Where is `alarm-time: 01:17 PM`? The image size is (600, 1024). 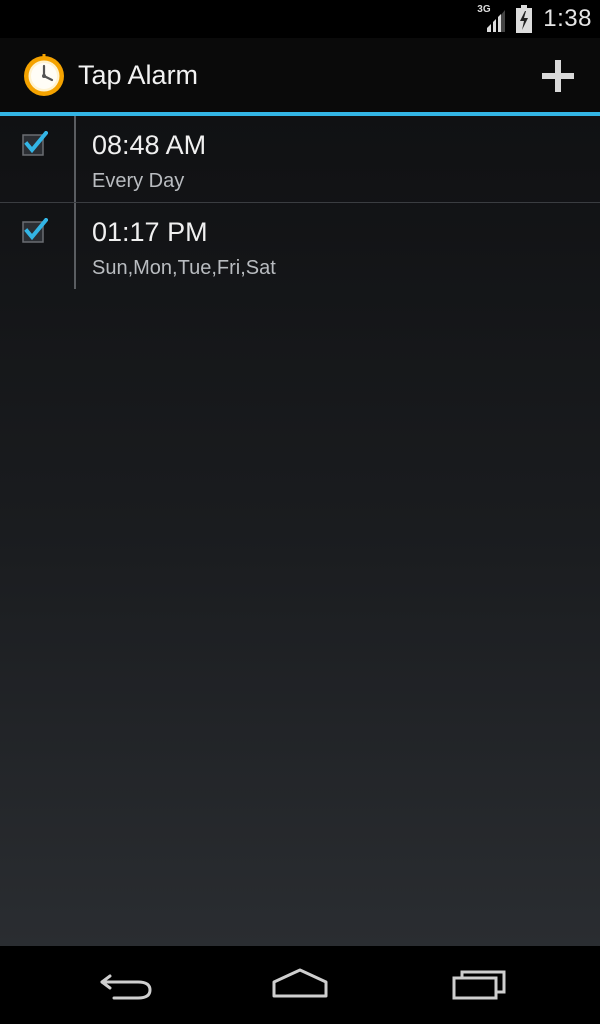
alarm-time: 01:17 PM is located at coordinates (150, 232).